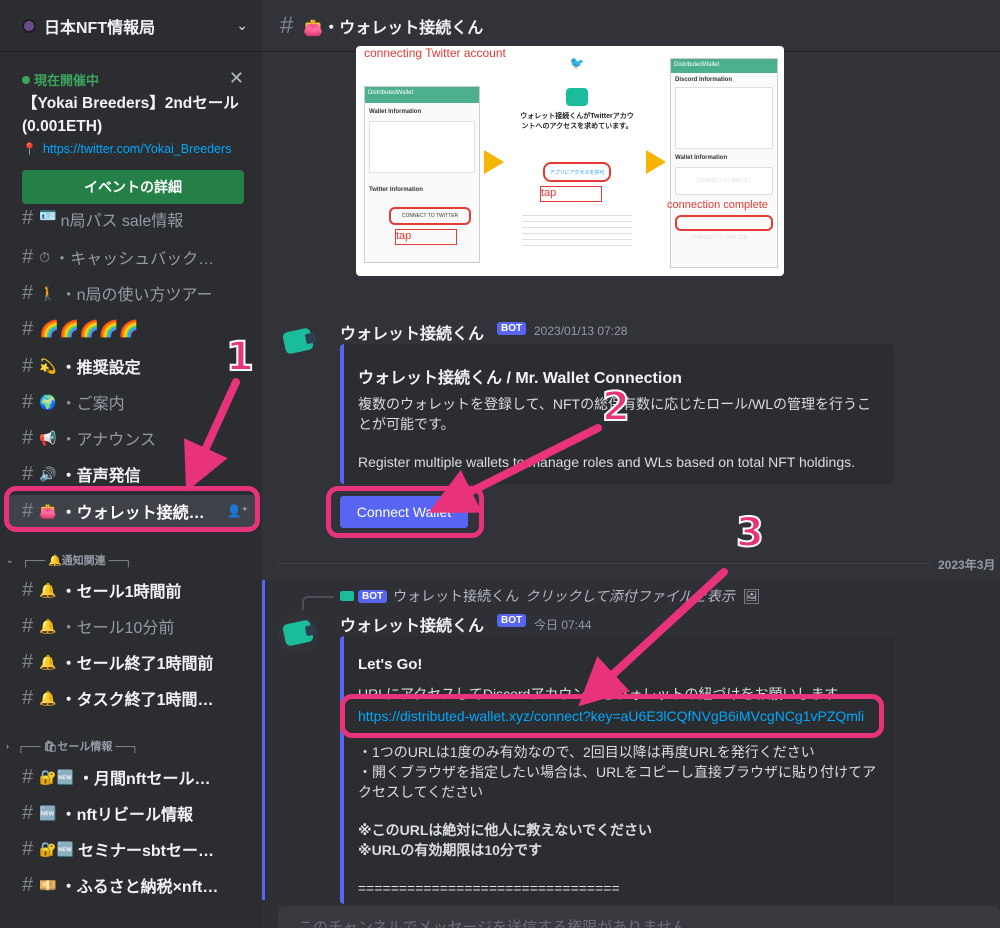 The height and width of the screenshot is (928, 1000). Describe the element at coordinates (240, 357) in the screenshot. I see `annotation-number-1: 1` at that location.